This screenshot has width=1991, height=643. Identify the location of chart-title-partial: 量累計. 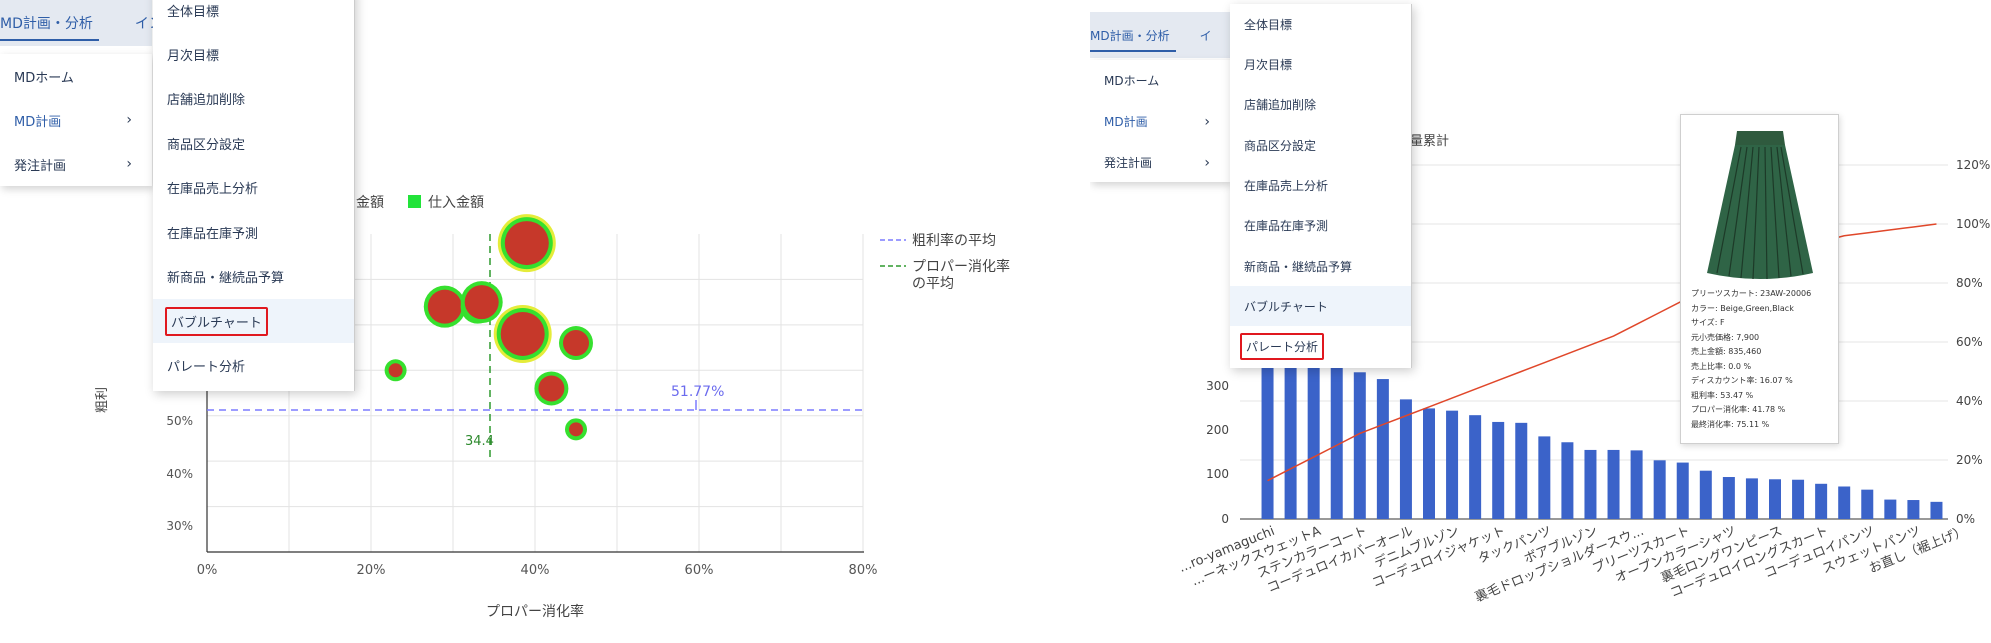
(1429, 141).